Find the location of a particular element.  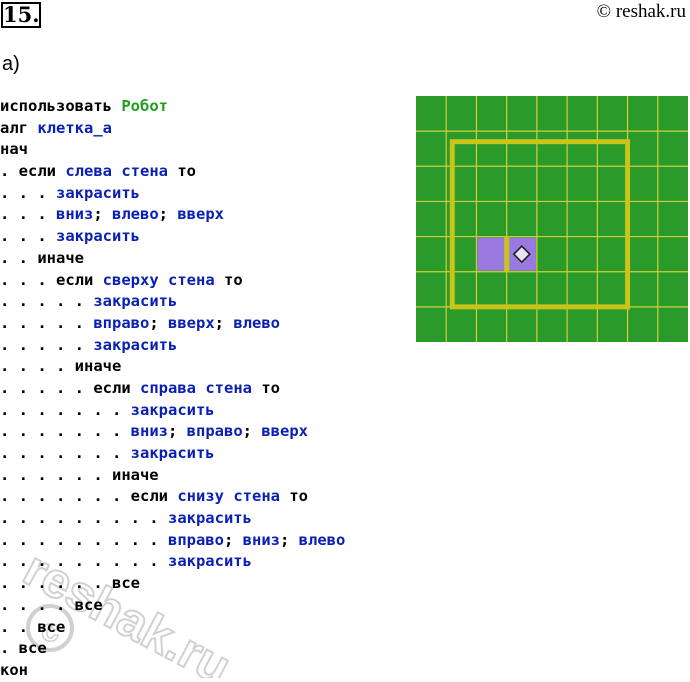

code-line: . если слева стена то is located at coordinates (172, 172).